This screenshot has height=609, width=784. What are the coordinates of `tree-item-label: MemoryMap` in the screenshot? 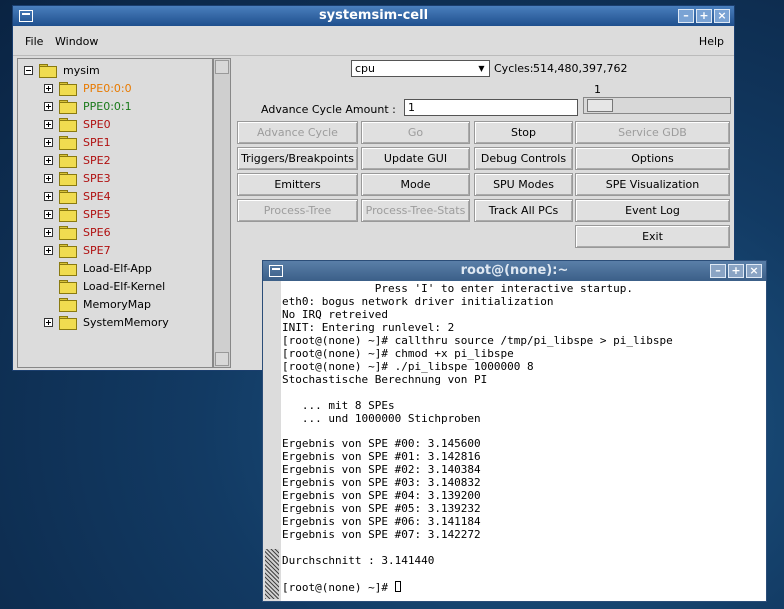 It's located at (117, 304).